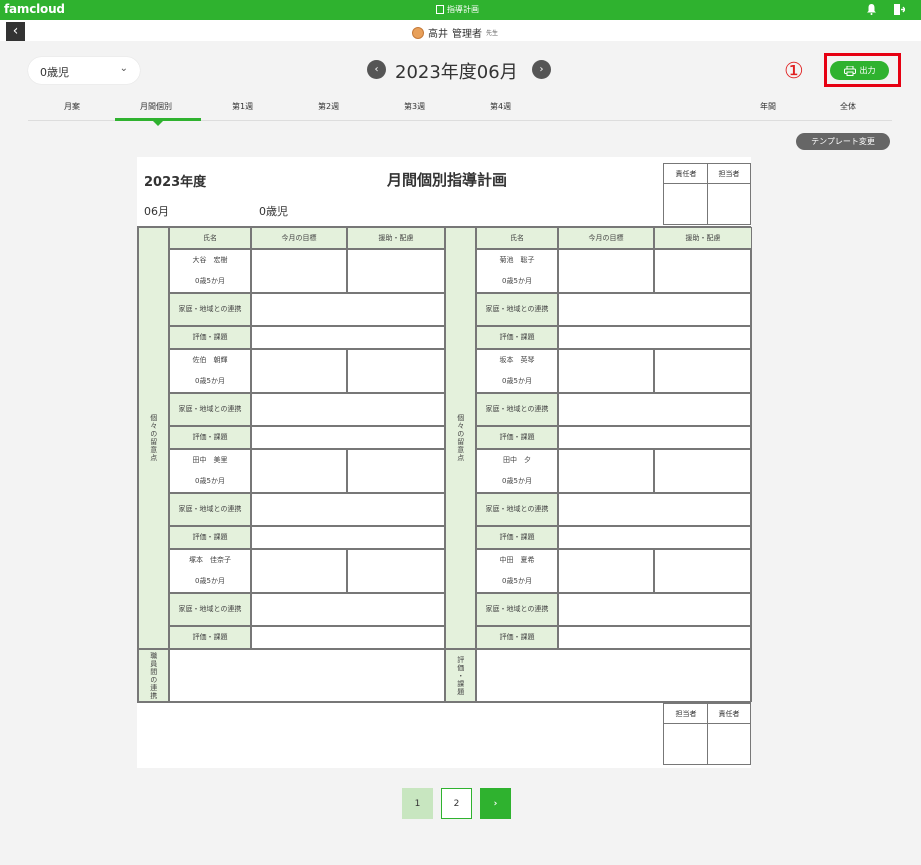  I want to click on tab-week-2: 第2週, so click(328, 106).